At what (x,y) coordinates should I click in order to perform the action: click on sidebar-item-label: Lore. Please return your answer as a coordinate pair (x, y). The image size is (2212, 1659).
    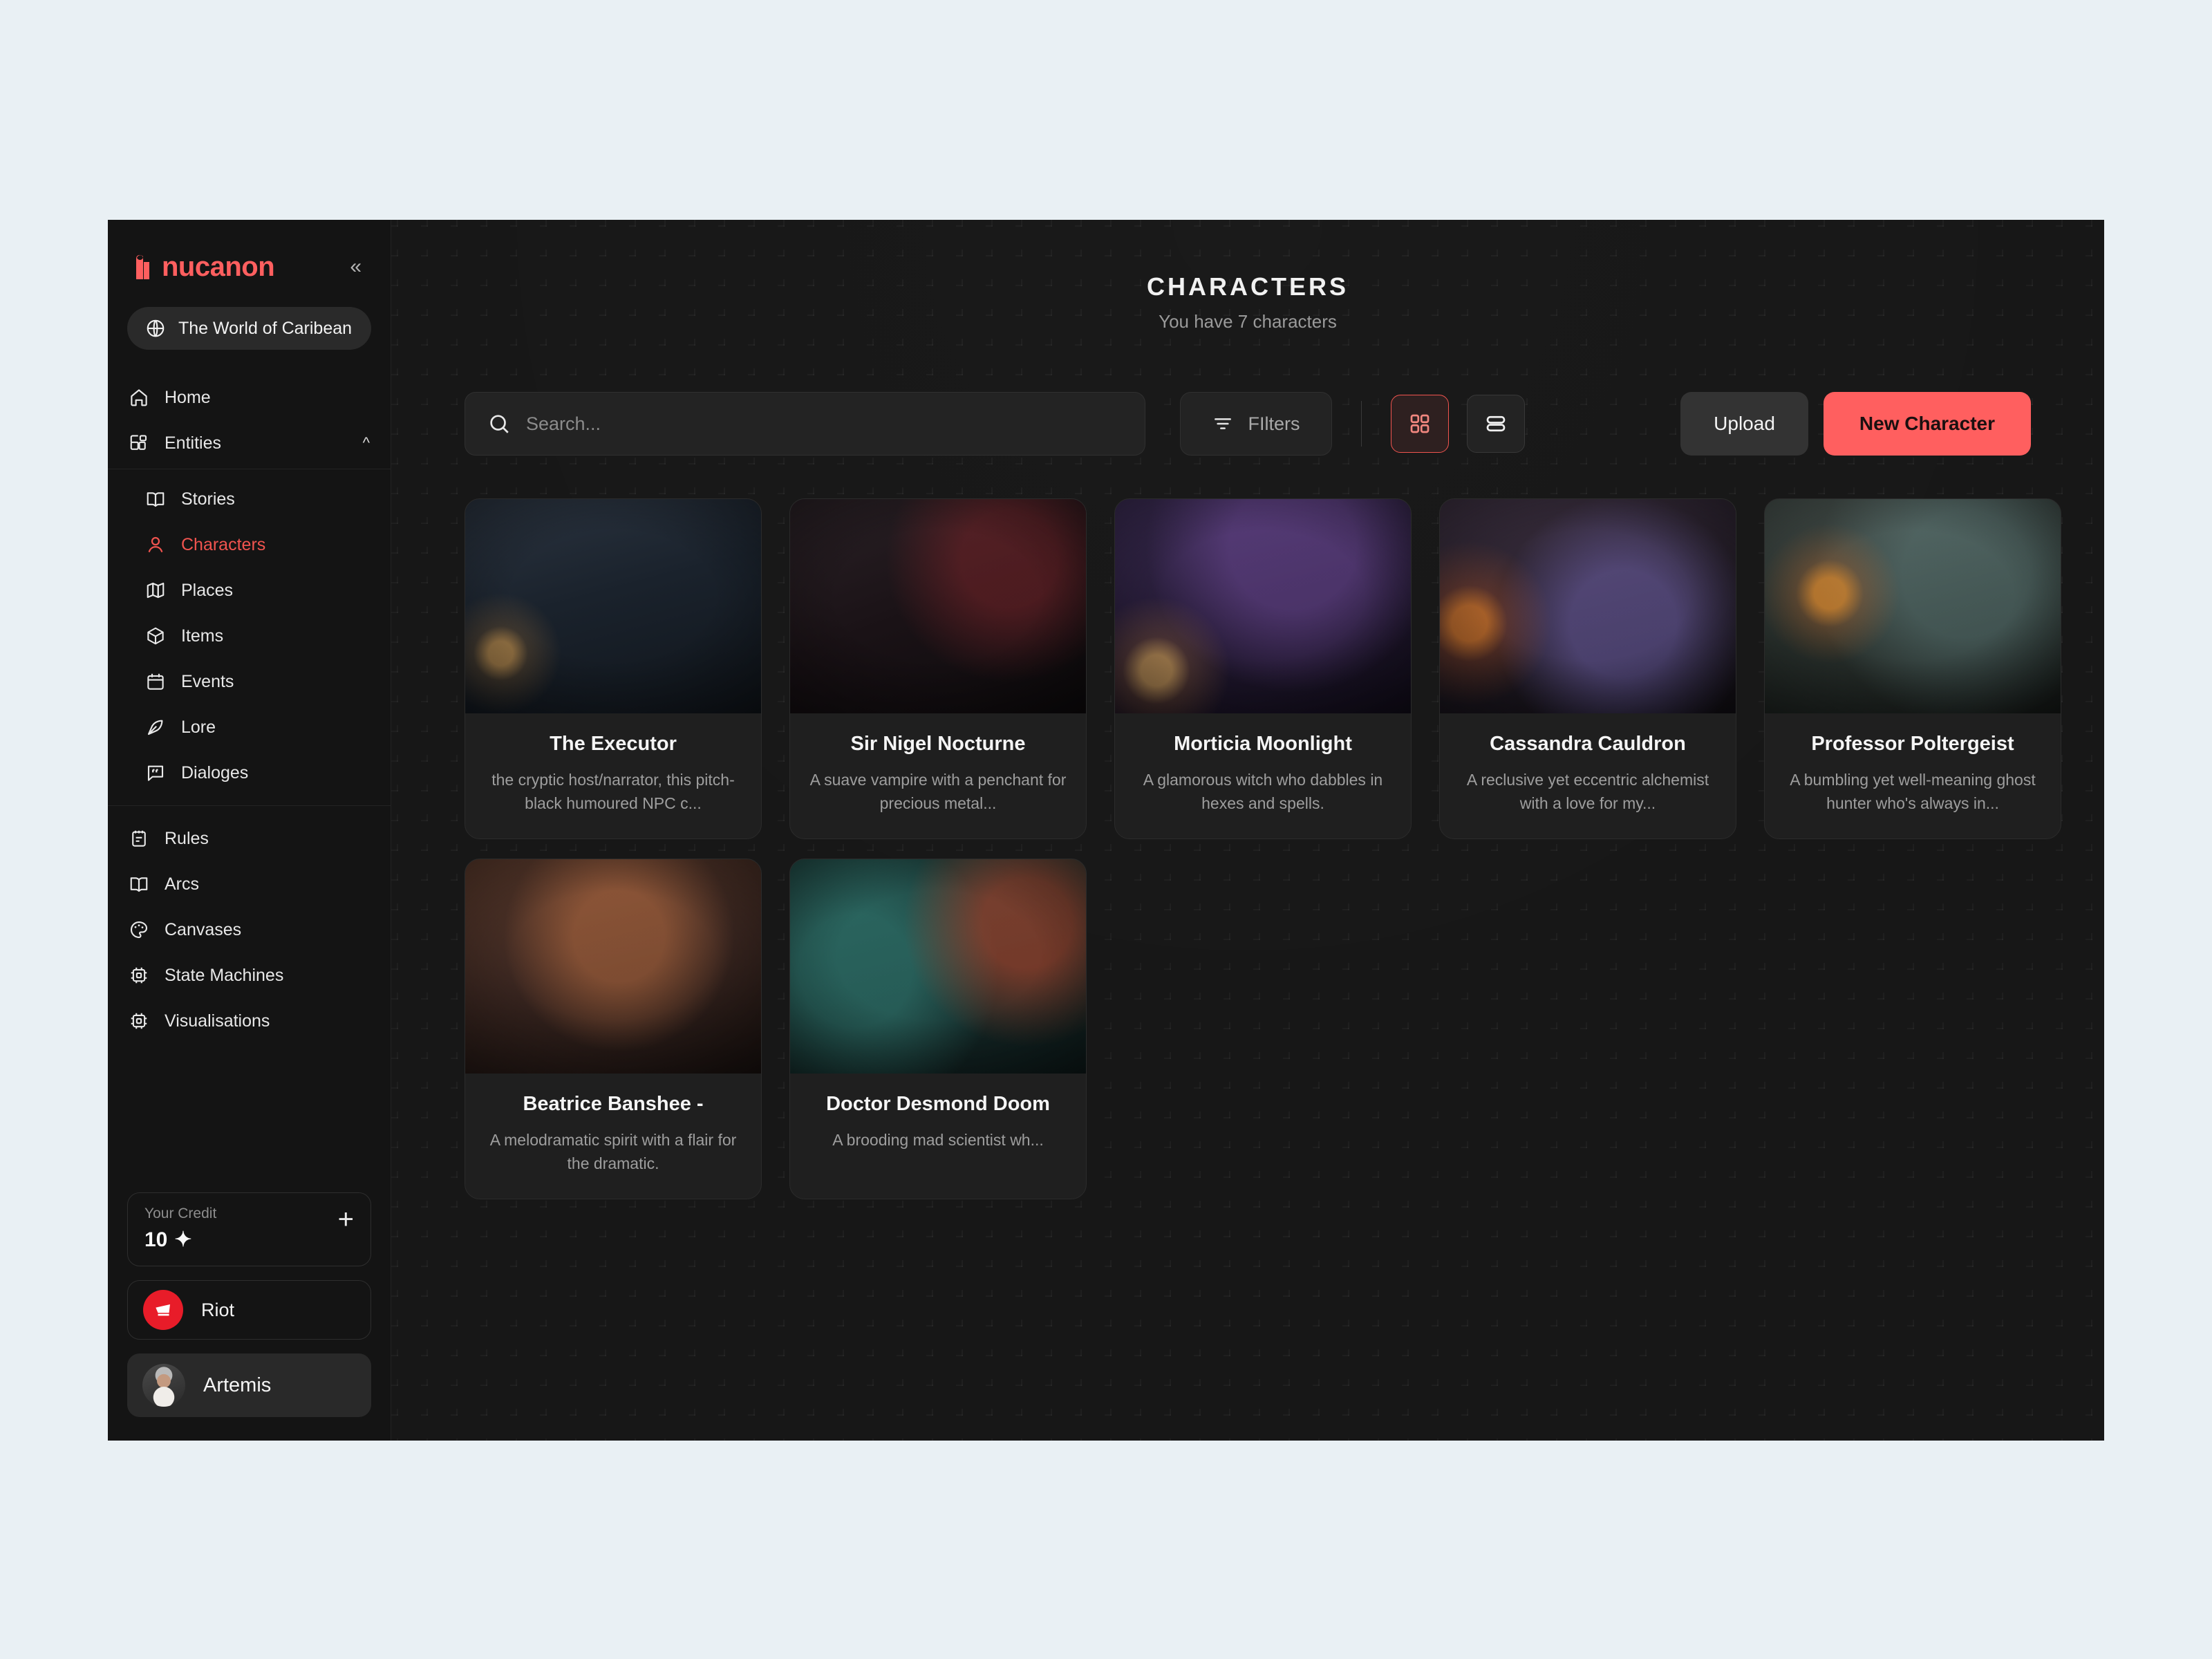
    Looking at the image, I should click on (198, 727).